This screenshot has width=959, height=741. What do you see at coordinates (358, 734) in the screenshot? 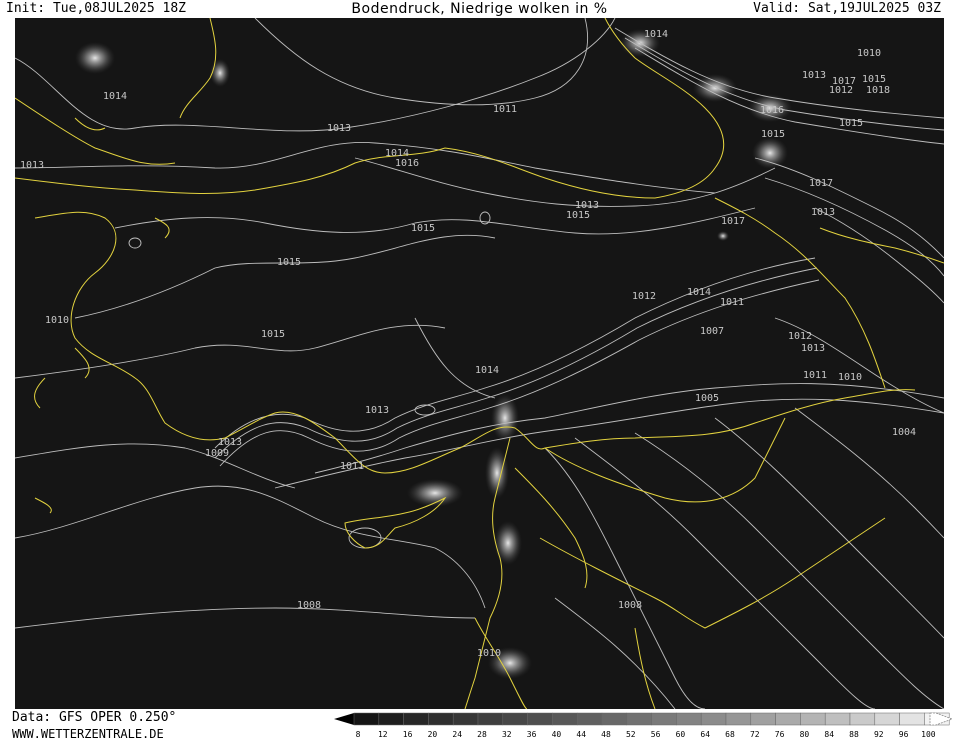
I see `colorbar-label: 8` at bounding box center [358, 734].